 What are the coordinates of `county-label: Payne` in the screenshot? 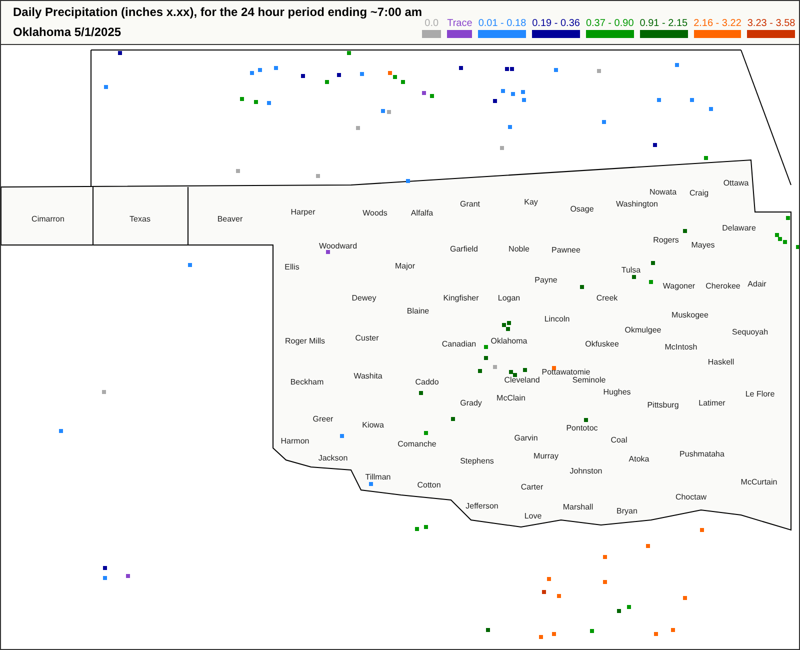 It's located at (546, 280).